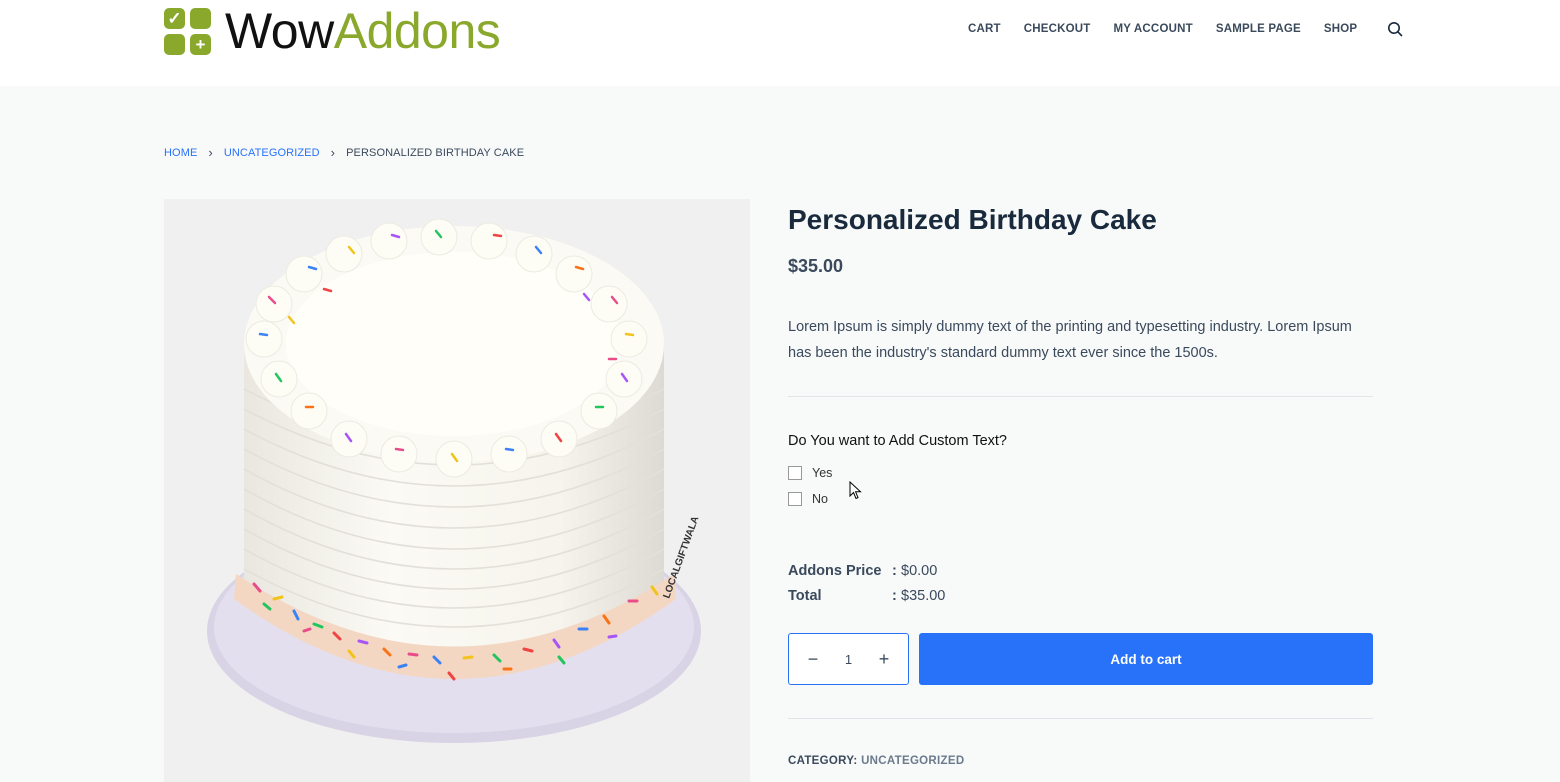  I want to click on total-row: Total: $35.00, so click(866, 595).